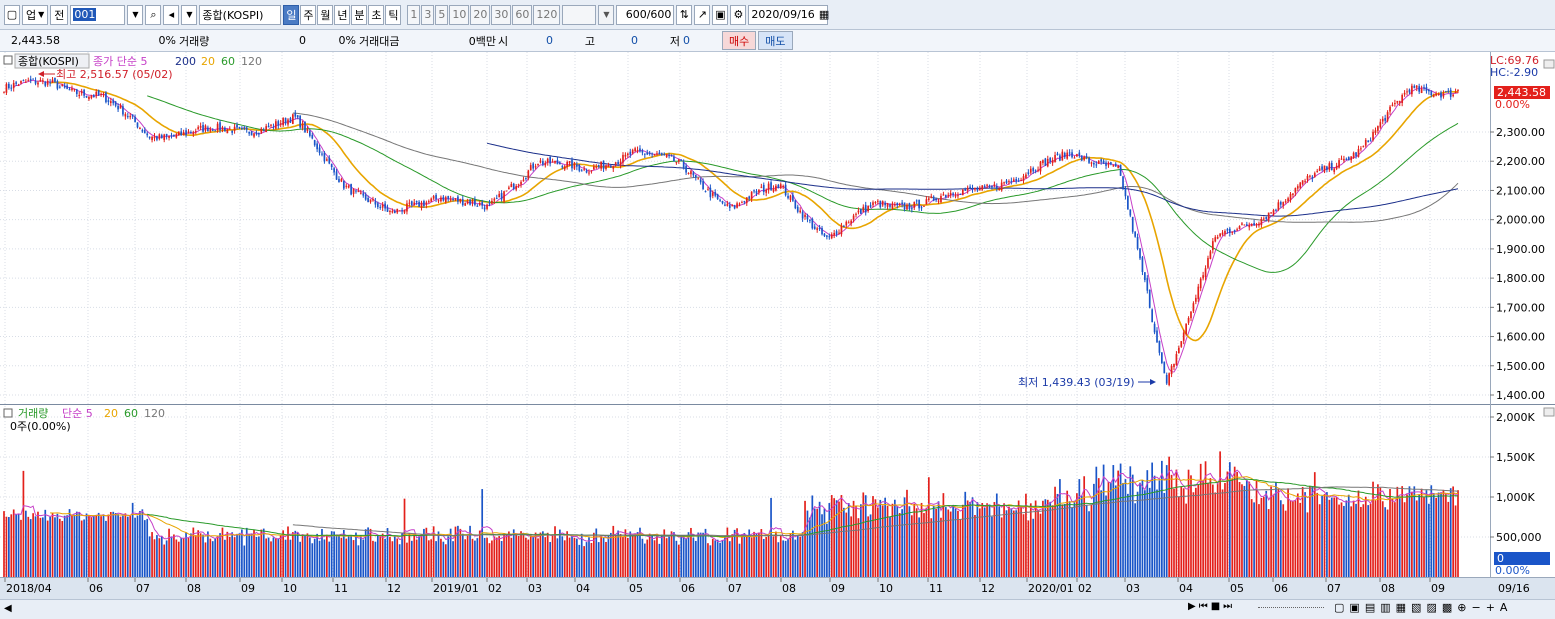 This screenshot has width=1555, height=619. I want to click on interval-tab-120: 120, so click(547, 14).